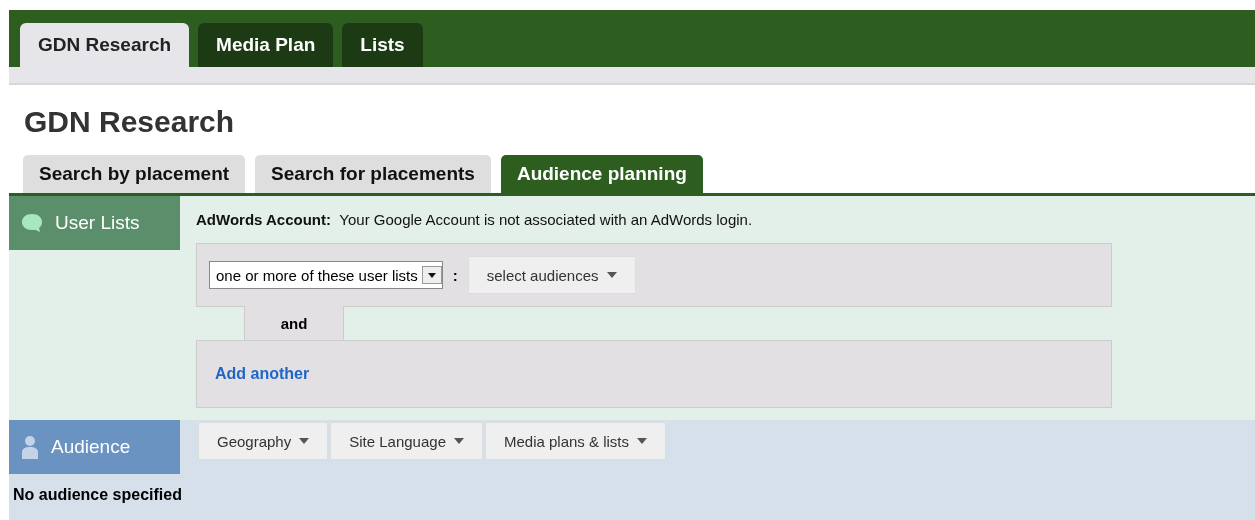 The height and width of the screenshot is (520, 1255). What do you see at coordinates (262, 374) in the screenshot?
I see `add-another-link: Add another` at bounding box center [262, 374].